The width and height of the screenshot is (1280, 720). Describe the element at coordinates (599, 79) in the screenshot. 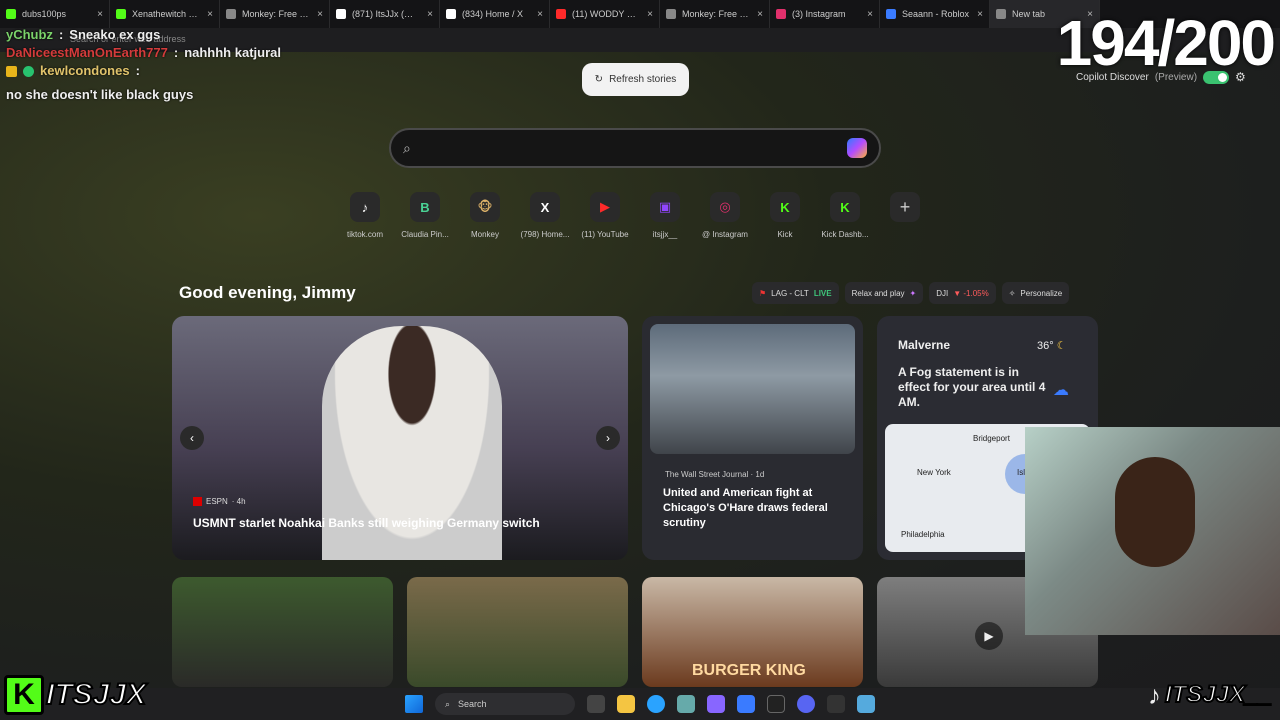

I see `refresh-icon: ↻` at that location.